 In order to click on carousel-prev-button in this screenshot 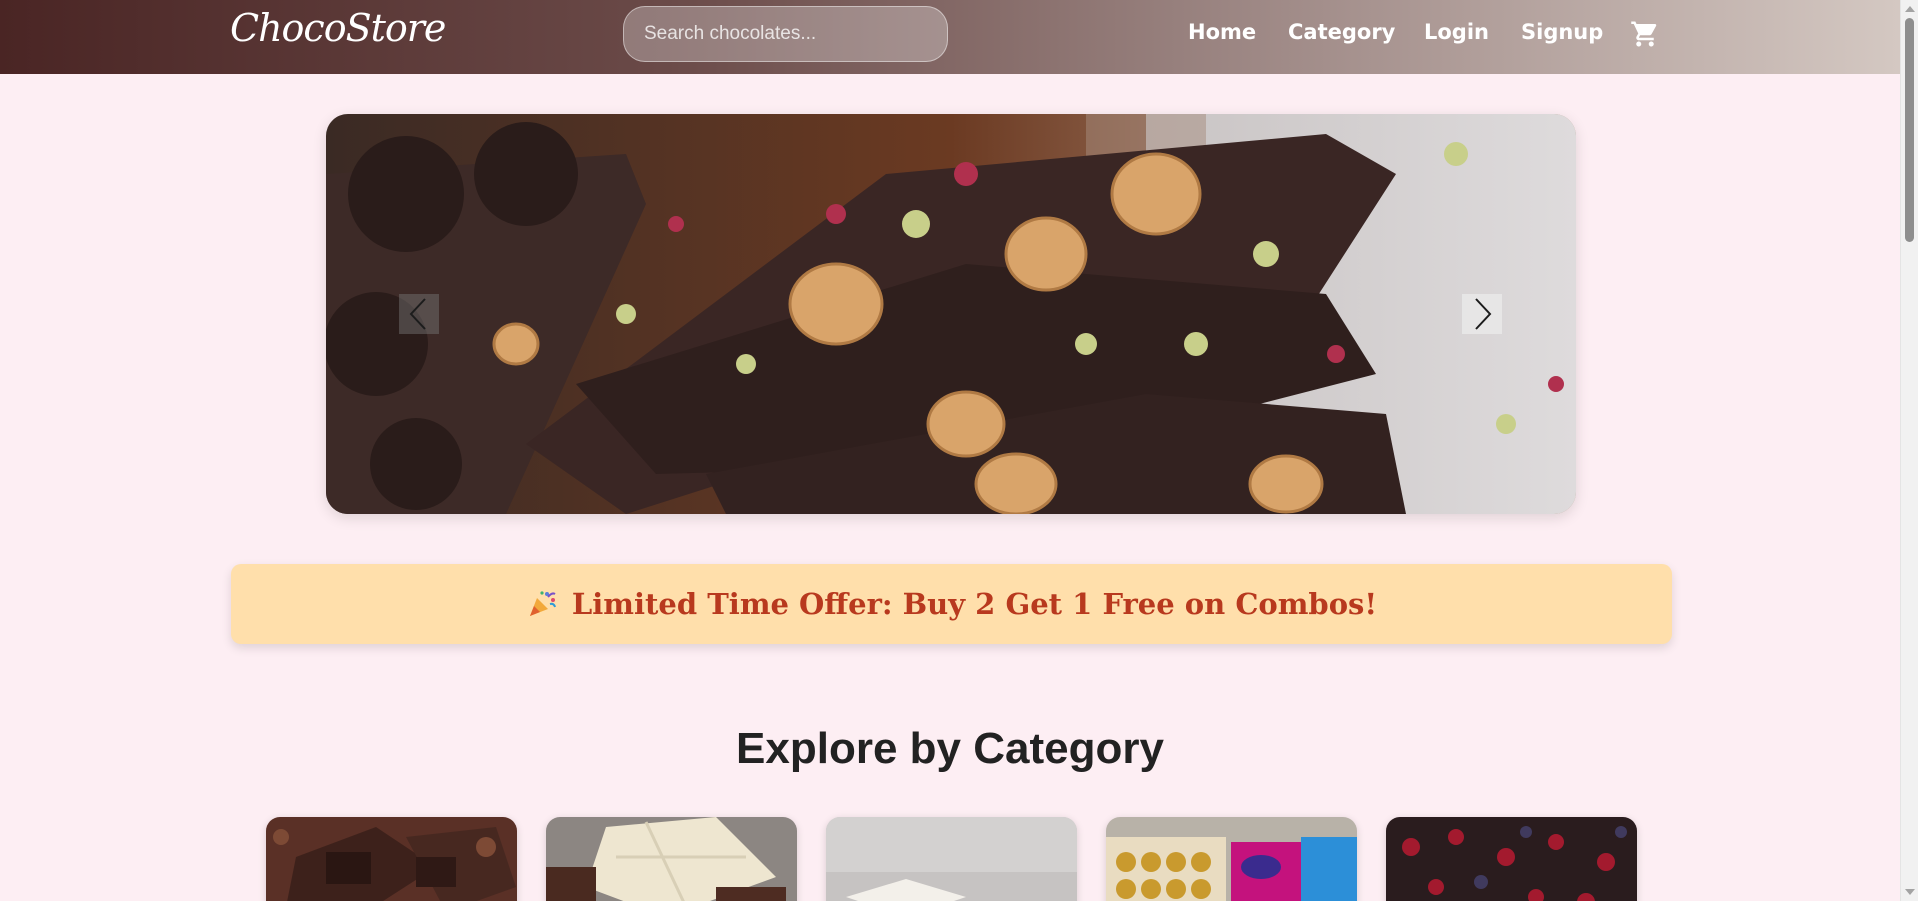, I will do `click(419, 314)`.